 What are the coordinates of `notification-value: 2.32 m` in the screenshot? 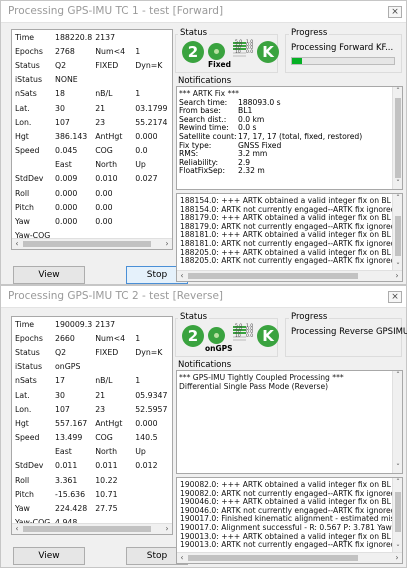 It's located at (251, 171).